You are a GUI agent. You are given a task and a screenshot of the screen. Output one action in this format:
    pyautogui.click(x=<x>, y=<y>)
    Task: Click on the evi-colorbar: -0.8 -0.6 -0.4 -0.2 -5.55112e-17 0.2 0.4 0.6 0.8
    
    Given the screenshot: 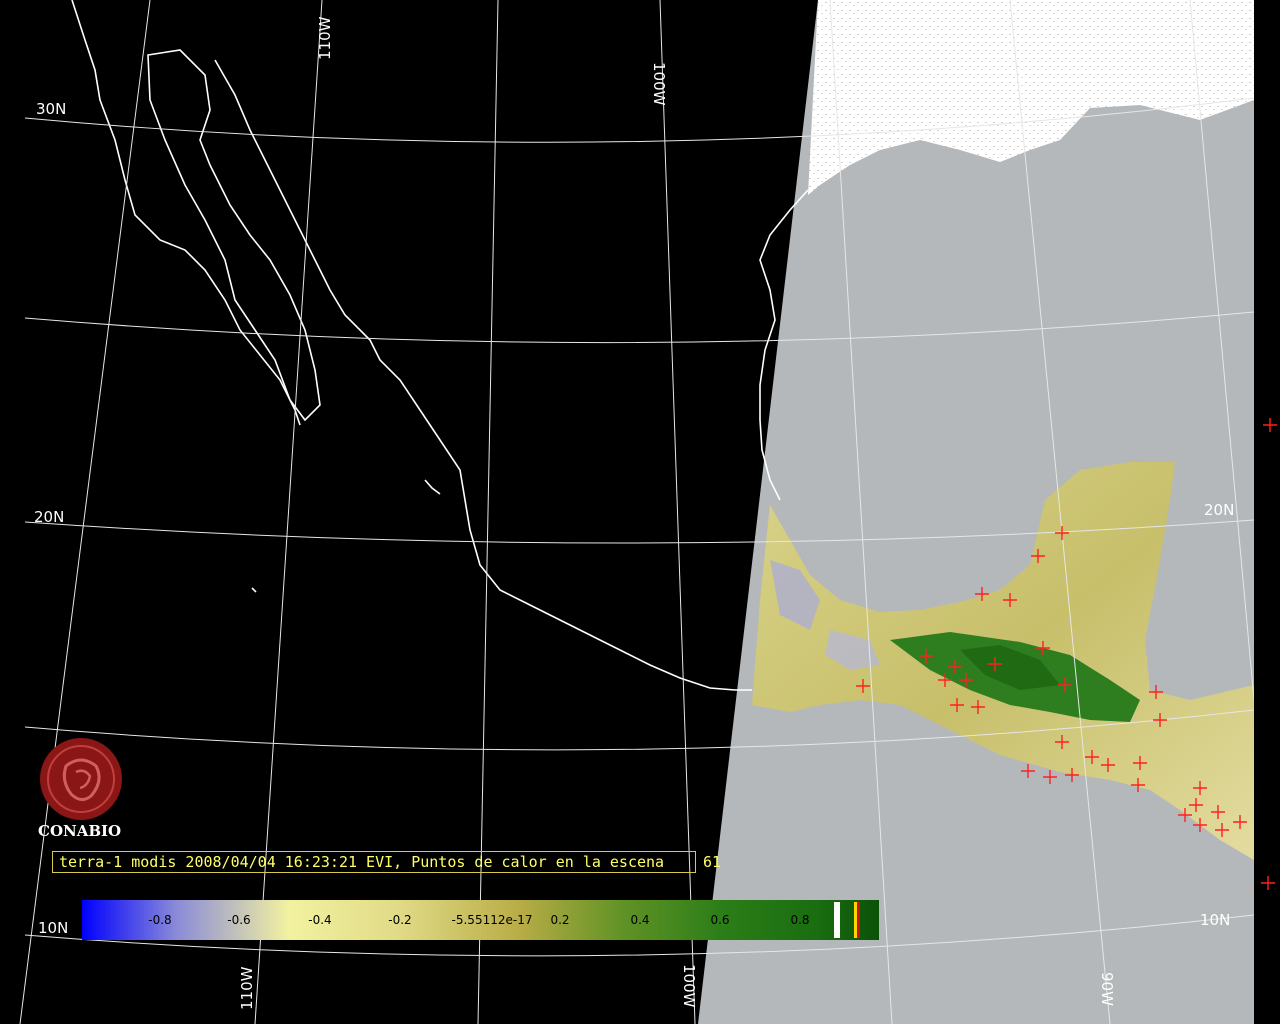 What is the action you would take?
    pyautogui.click(x=480, y=920)
    